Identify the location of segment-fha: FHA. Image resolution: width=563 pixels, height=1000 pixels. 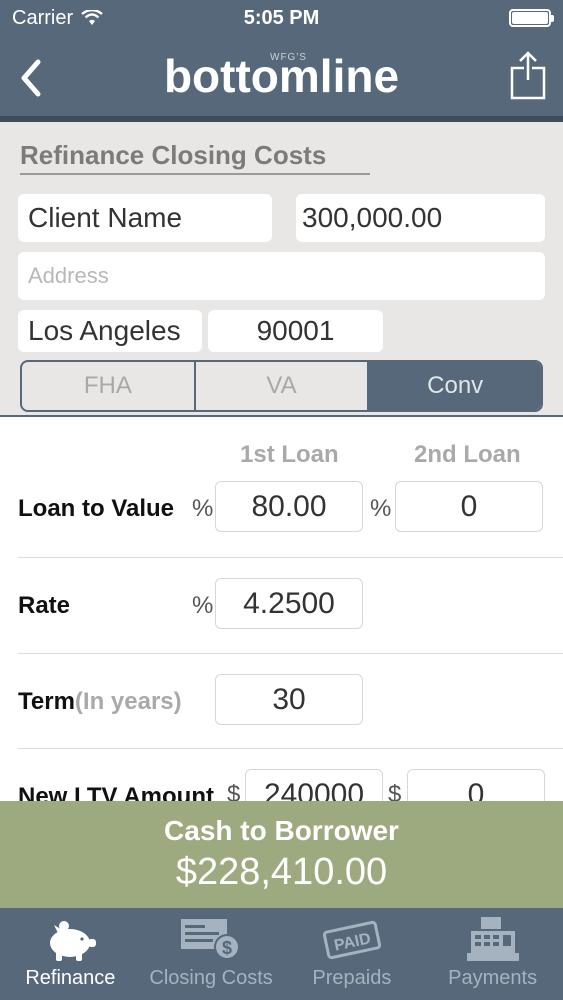
(109, 386).